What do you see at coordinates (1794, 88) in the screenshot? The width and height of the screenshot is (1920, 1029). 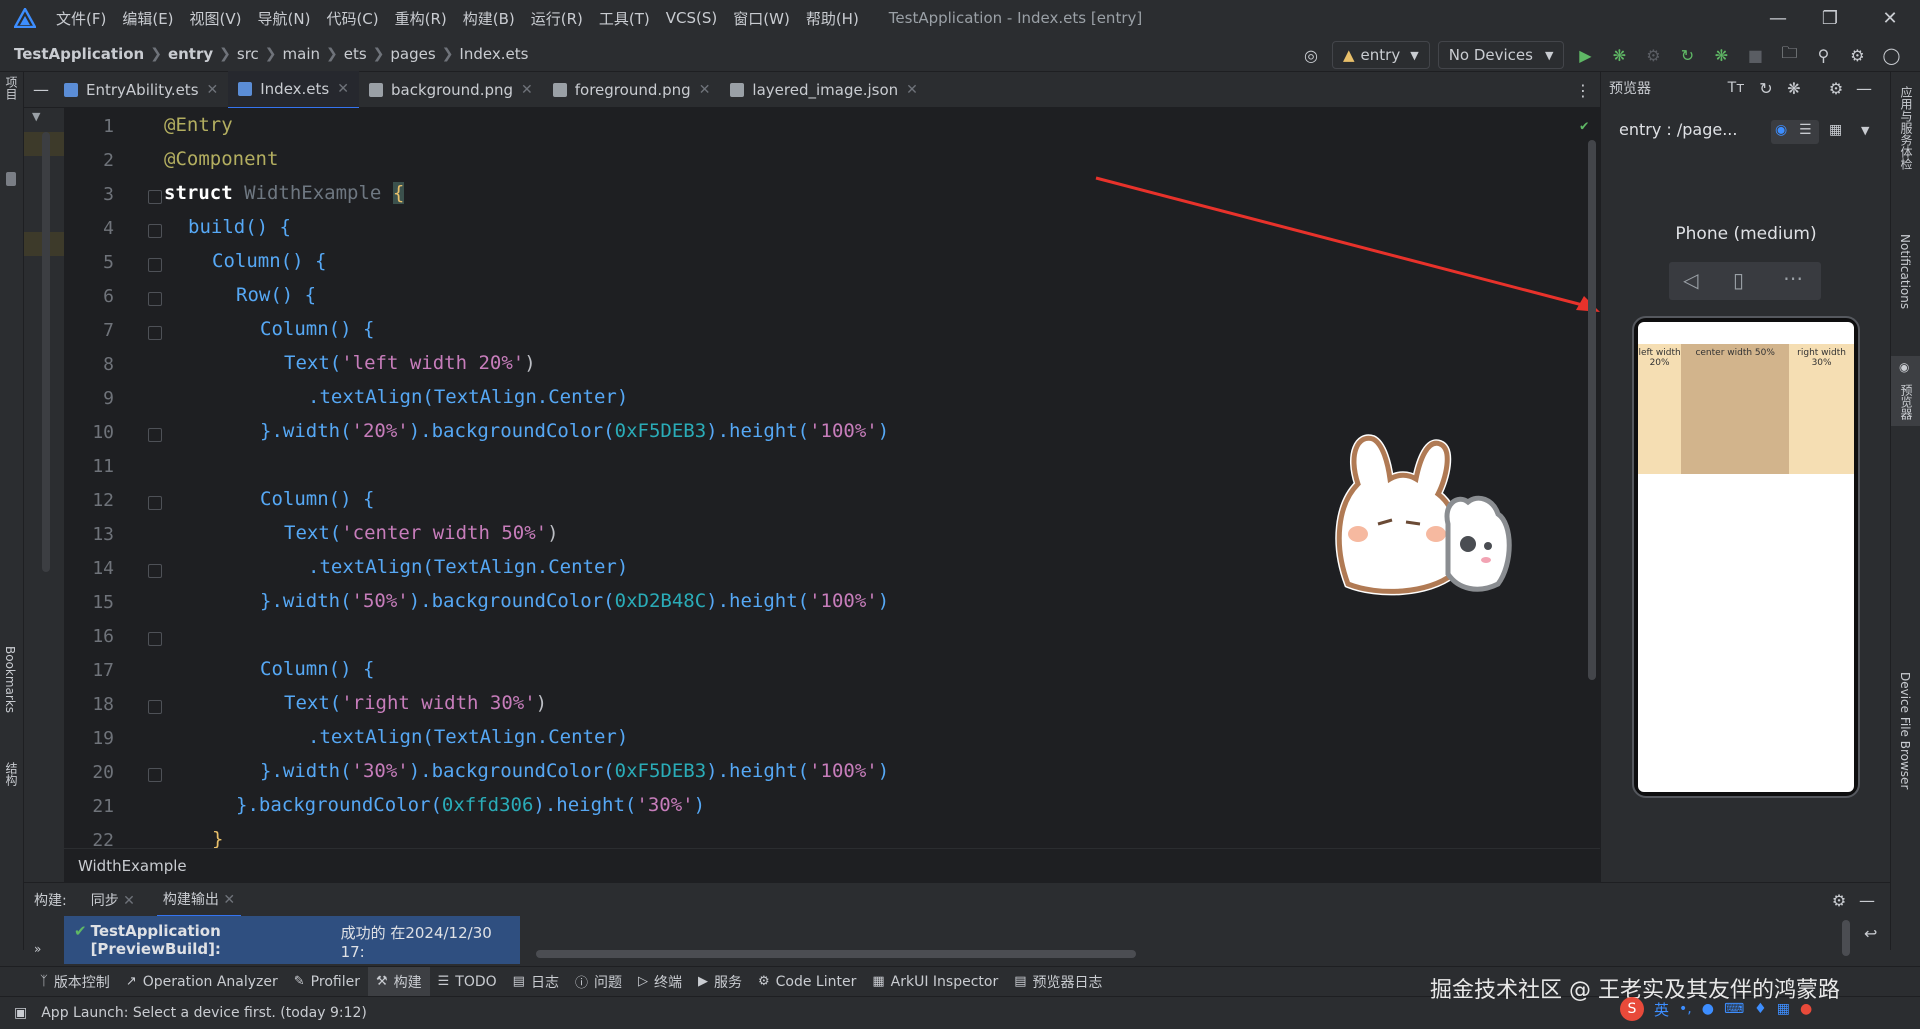 I see `inspector-icon: ❋` at bounding box center [1794, 88].